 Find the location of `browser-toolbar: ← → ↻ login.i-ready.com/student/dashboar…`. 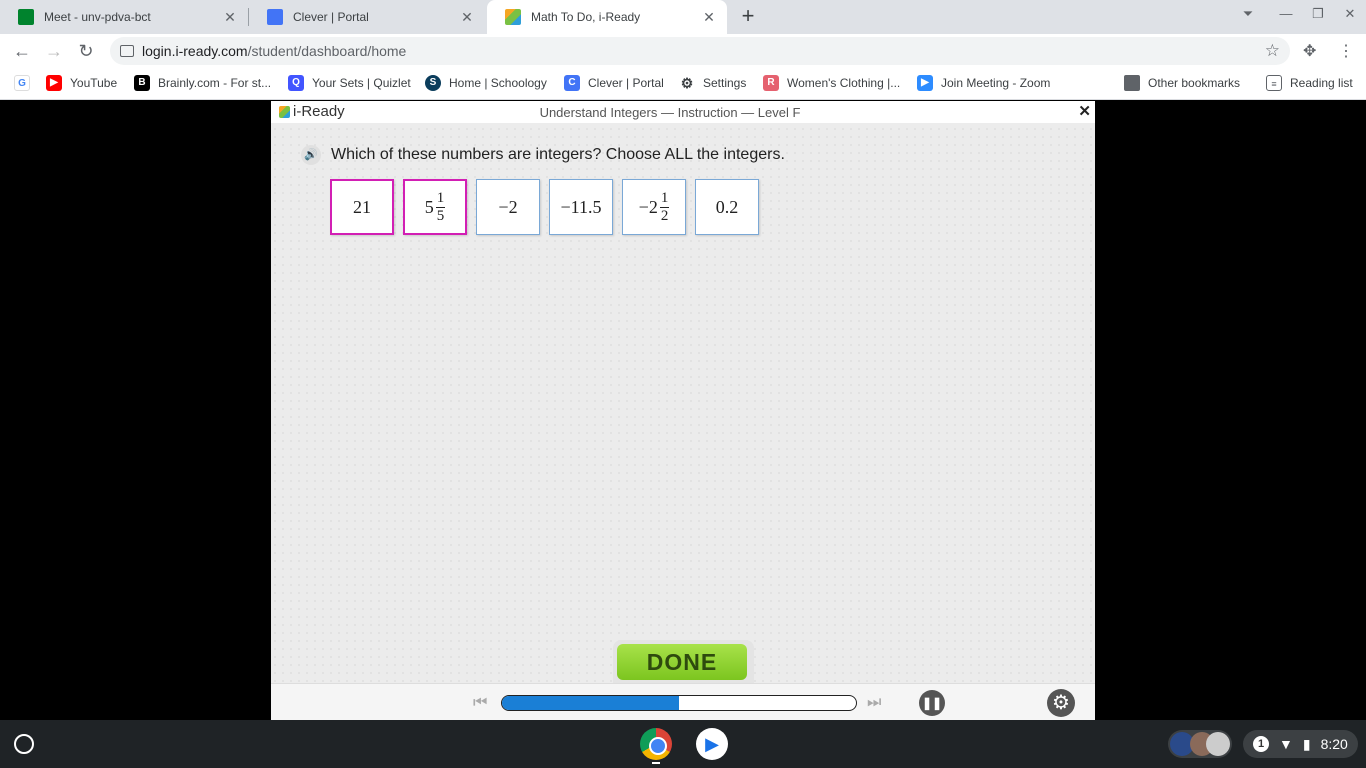

browser-toolbar: ← → ↻ login.i-ready.com/student/dashboar… is located at coordinates (683, 51).